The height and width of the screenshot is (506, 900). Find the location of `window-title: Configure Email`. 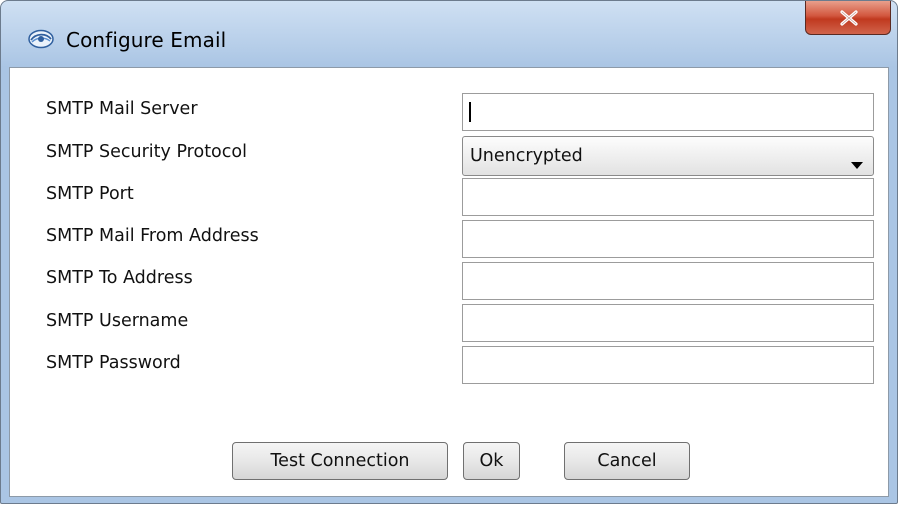

window-title: Configure Email is located at coordinates (146, 40).